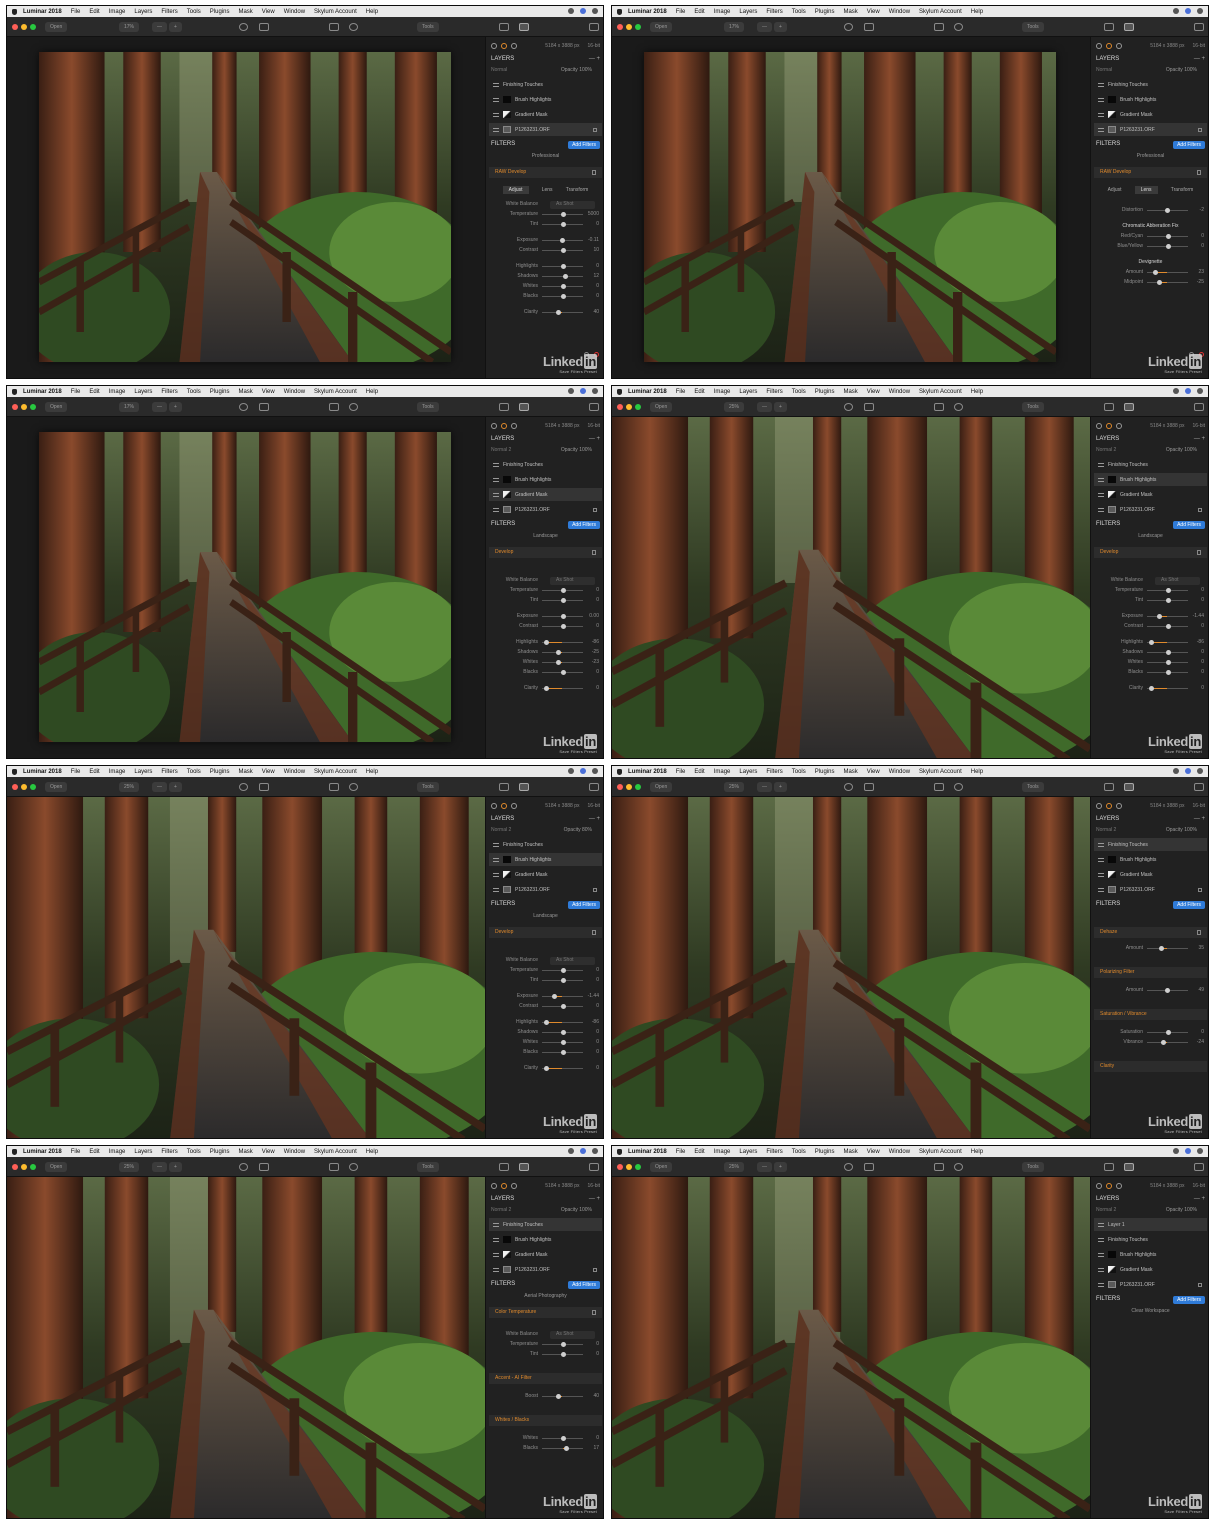 The height and width of the screenshot is (1525, 1215). What do you see at coordinates (595, 662) in the screenshot?
I see `slider-value: -23` at bounding box center [595, 662].